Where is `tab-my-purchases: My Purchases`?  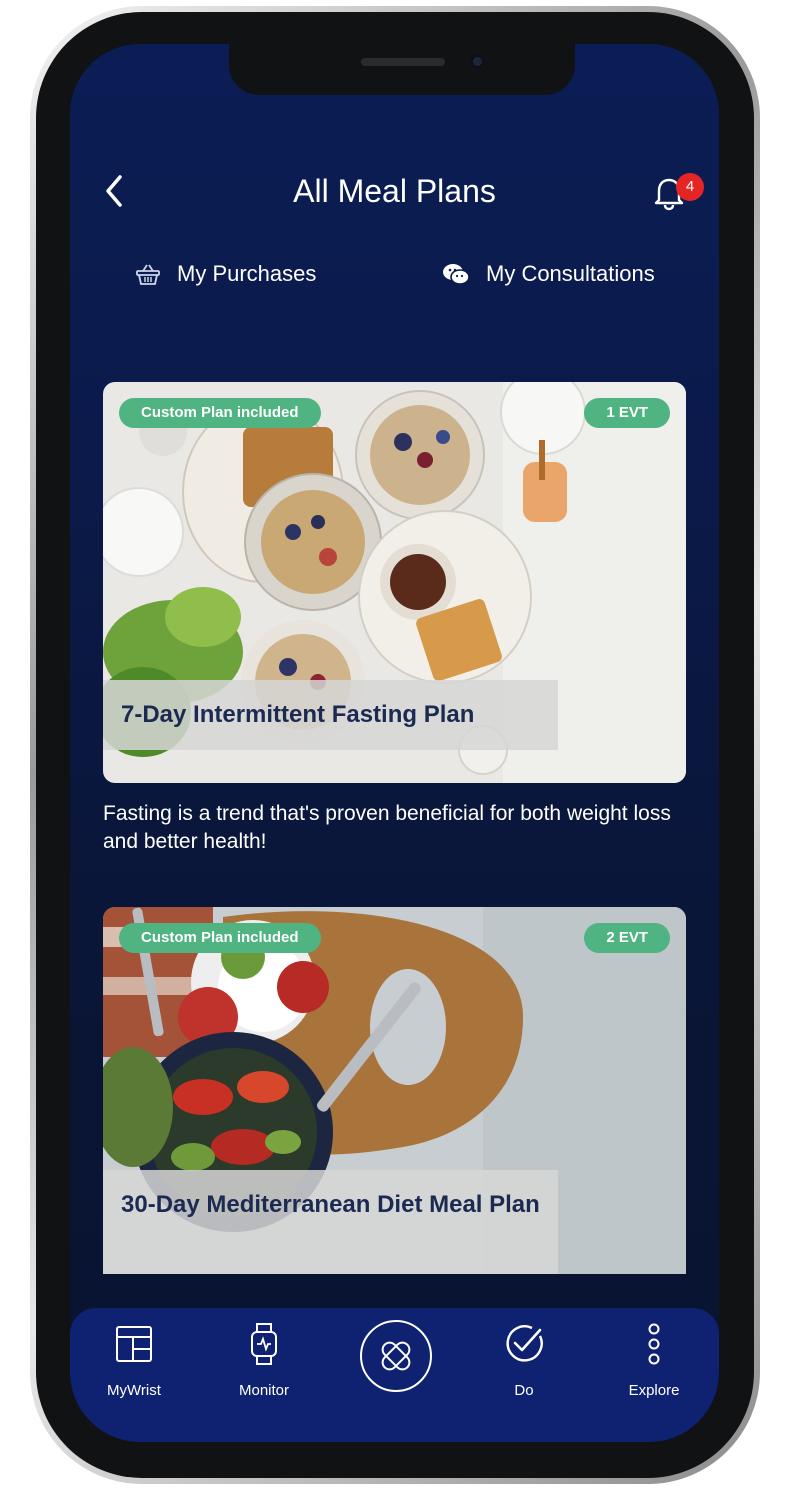
tab-my-purchases: My Purchases is located at coordinates (225, 274).